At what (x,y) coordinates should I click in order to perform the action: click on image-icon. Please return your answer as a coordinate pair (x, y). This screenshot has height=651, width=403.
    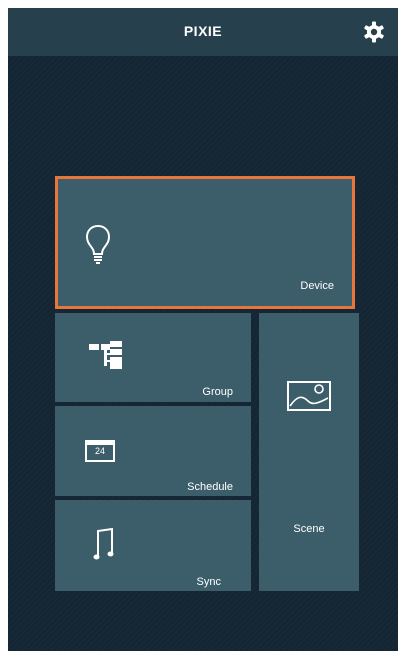
    Looking at the image, I should click on (309, 396).